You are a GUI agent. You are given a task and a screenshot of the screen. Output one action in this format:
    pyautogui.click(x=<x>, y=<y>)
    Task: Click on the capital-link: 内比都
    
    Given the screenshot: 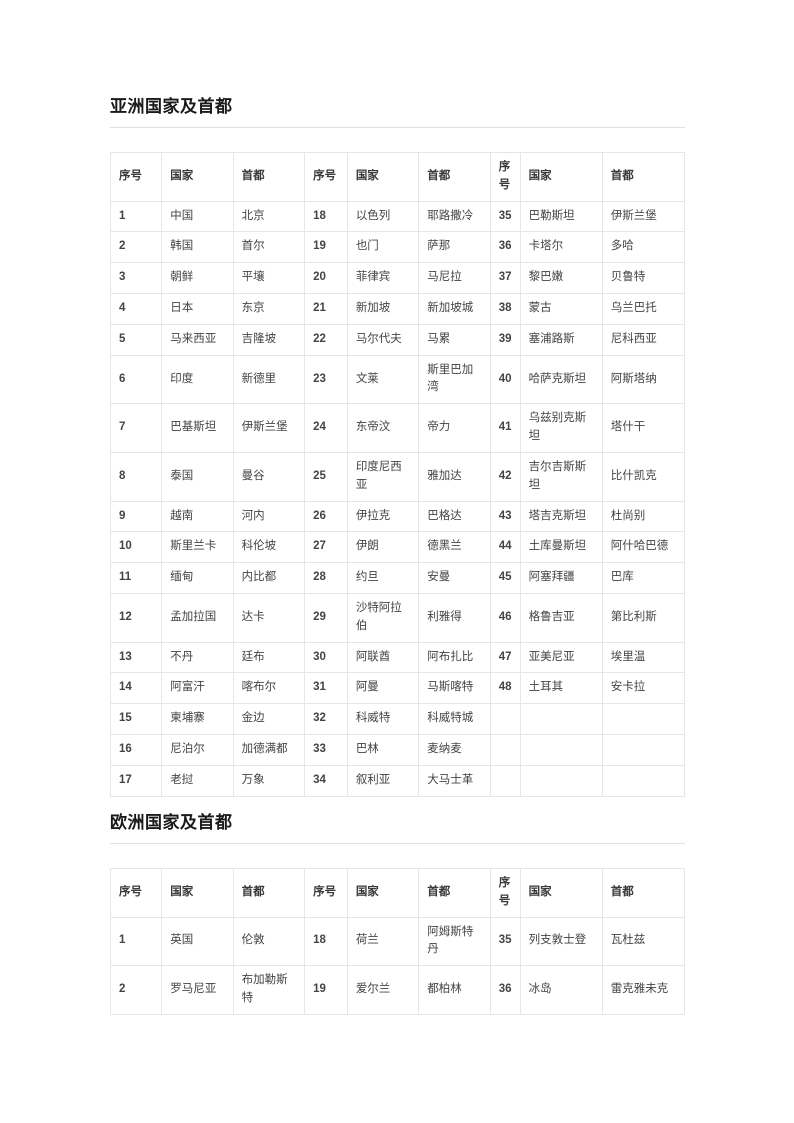 What is the action you would take?
    pyautogui.click(x=259, y=577)
    